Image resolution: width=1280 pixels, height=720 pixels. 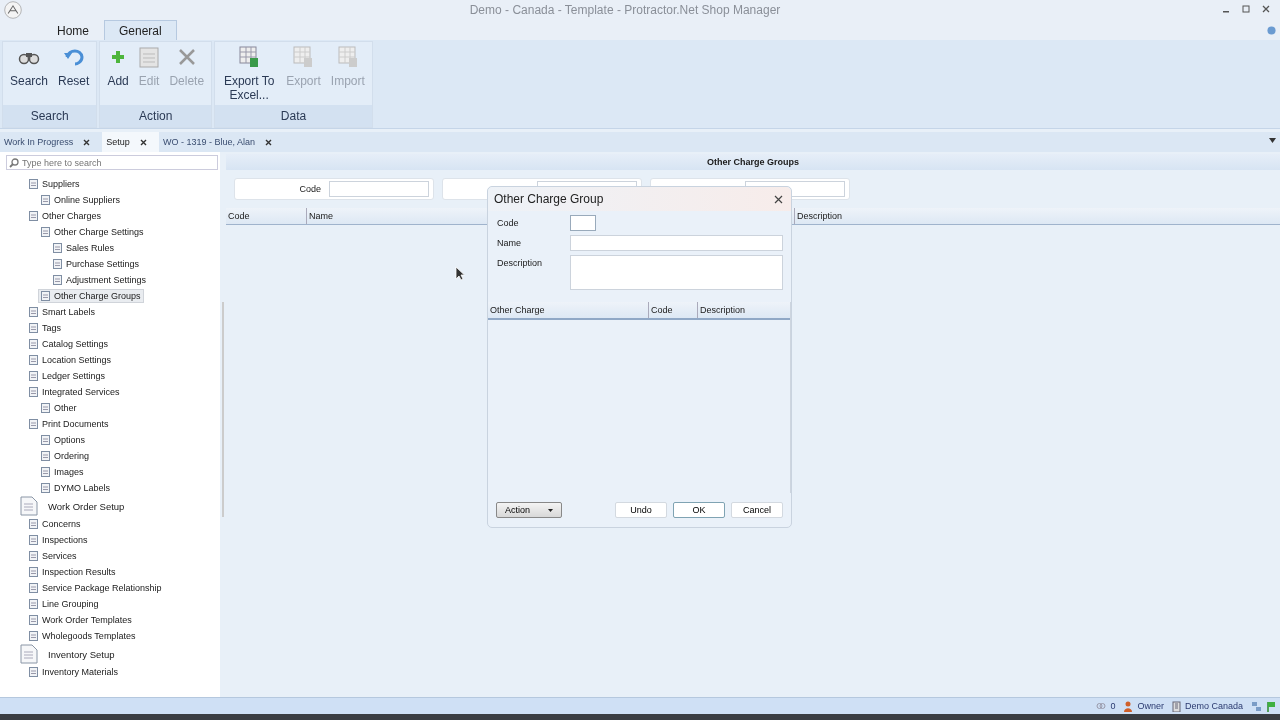 I want to click on field-label: Name, so click(x=509, y=242).